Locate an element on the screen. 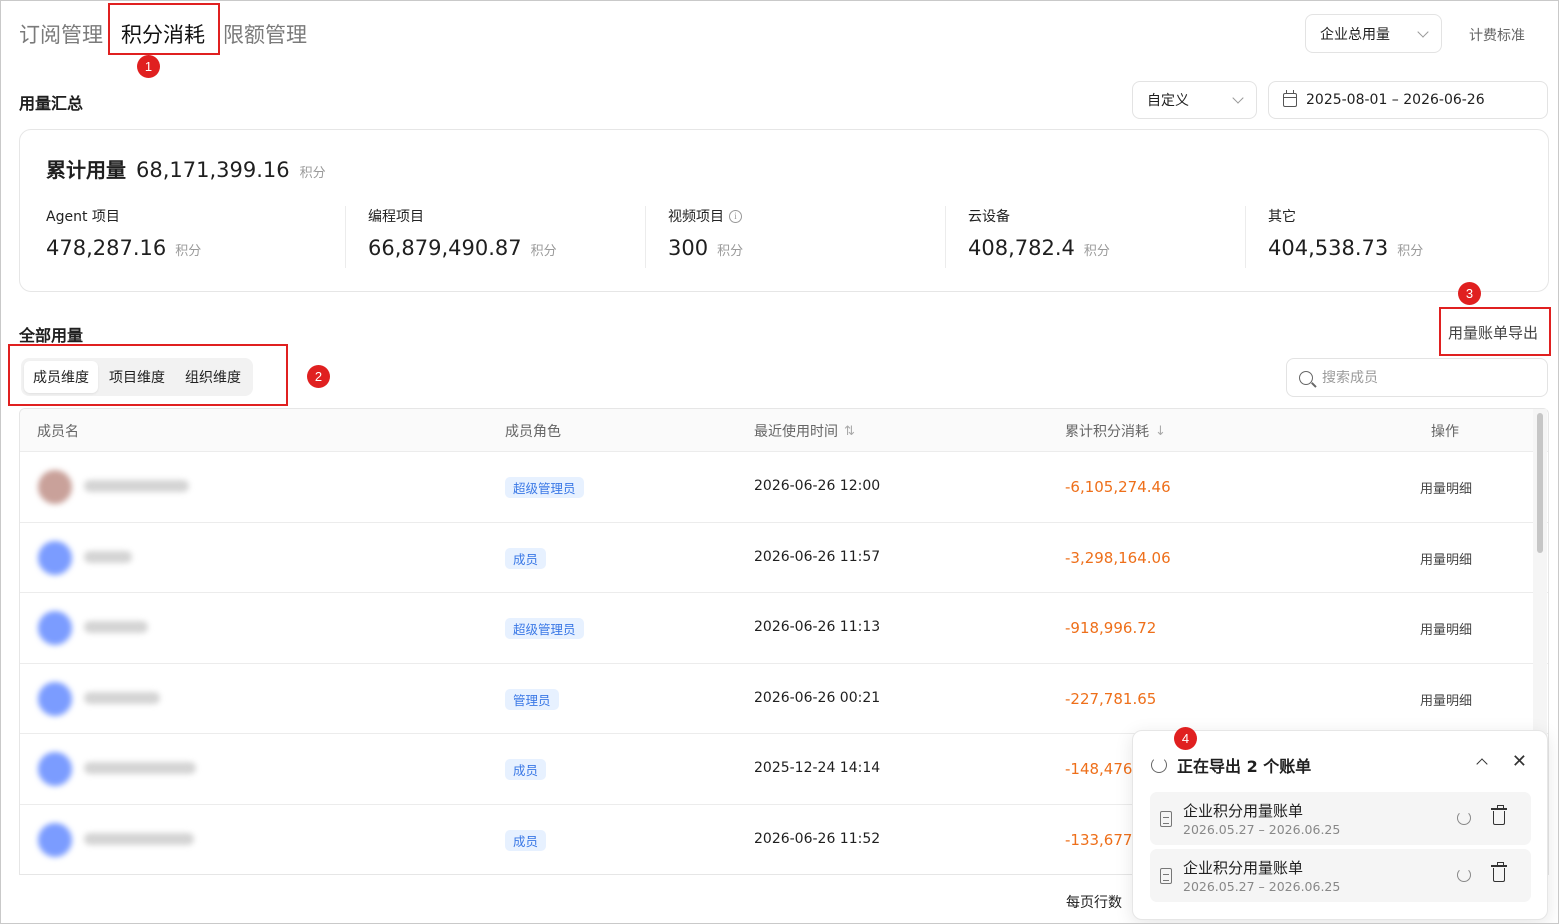 This screenshot has height=924, width=1559. close-icon: ✕ is located at coordinates (1519, 762).